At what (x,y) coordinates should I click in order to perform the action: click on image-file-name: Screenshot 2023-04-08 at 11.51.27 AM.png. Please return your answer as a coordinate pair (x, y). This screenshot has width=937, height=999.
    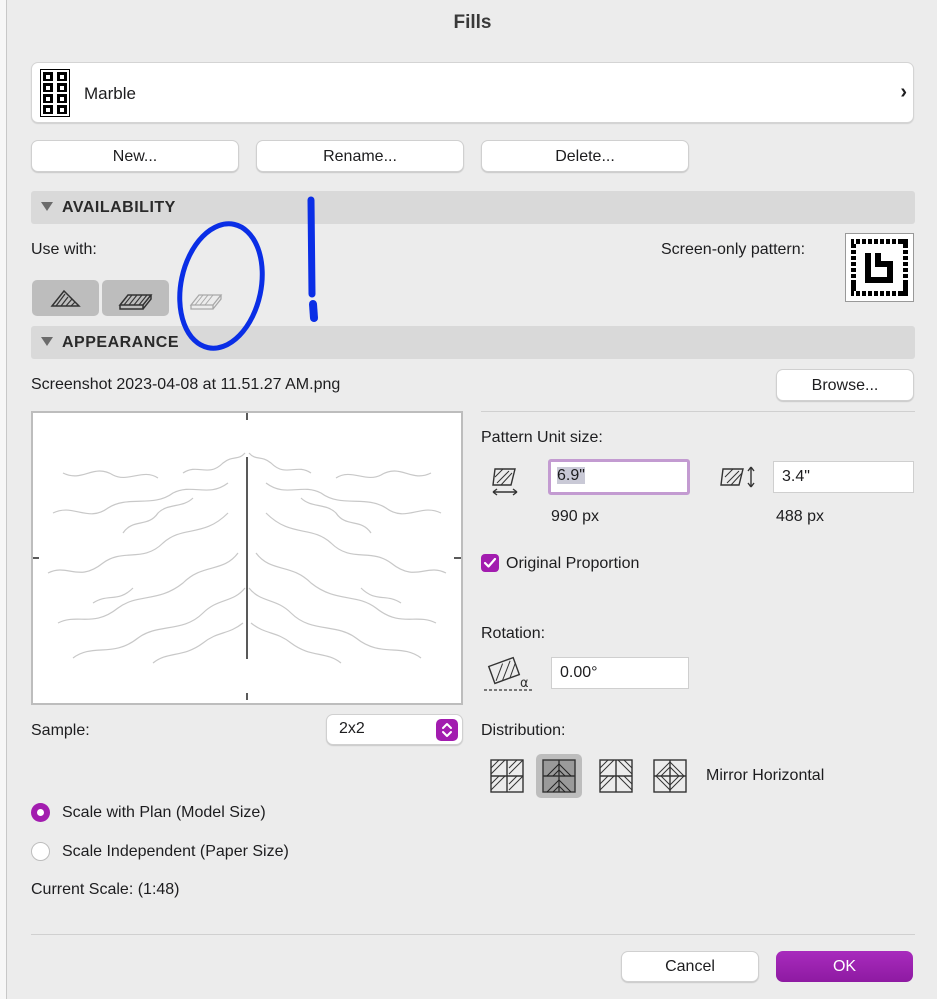
    Looking at the image, I should click on (186, 384).